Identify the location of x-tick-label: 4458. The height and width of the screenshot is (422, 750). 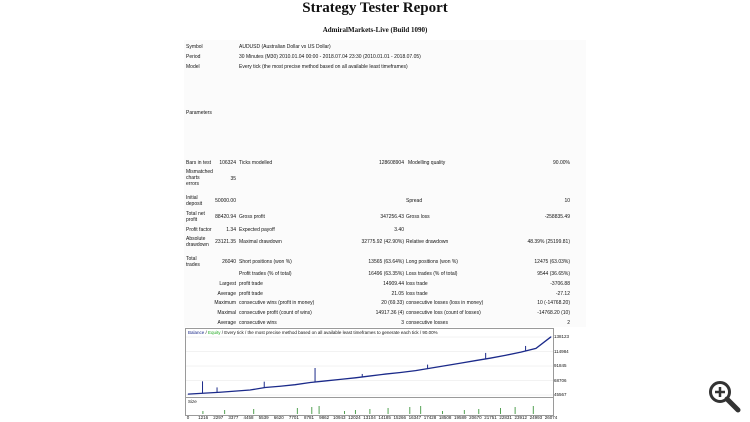
(248, 417).